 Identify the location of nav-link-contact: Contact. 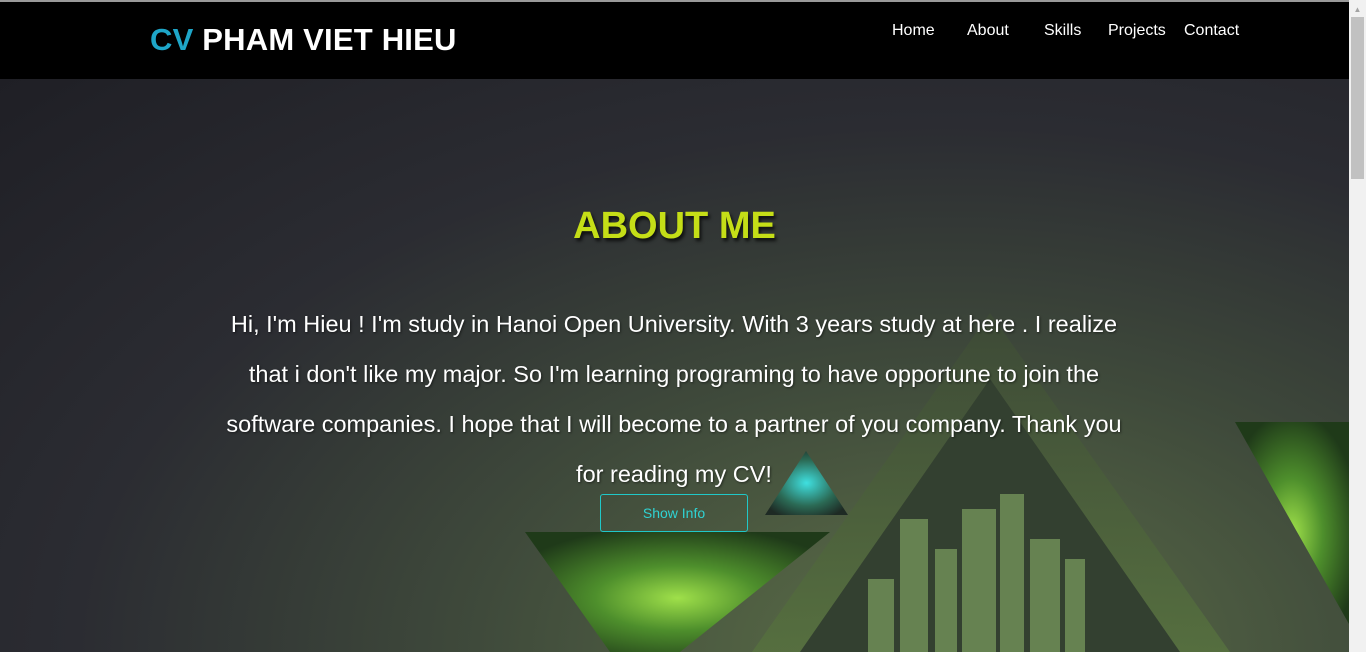
(1211, 31).